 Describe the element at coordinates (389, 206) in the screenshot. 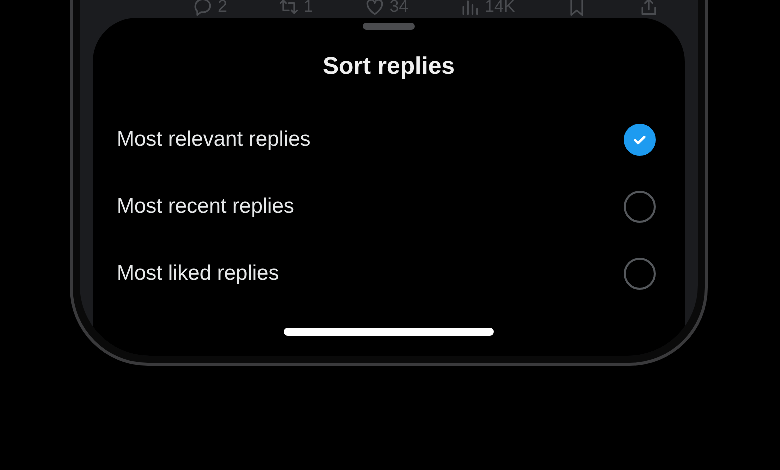

I see `sort-option: Most recent replies` at that location.